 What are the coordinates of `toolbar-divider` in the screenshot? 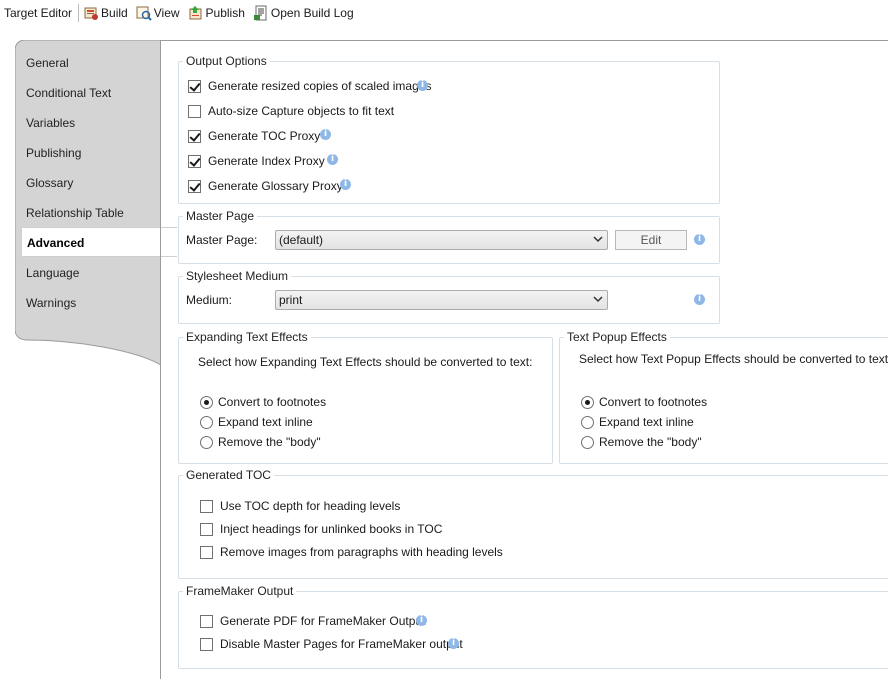 It's located at (79, 13).